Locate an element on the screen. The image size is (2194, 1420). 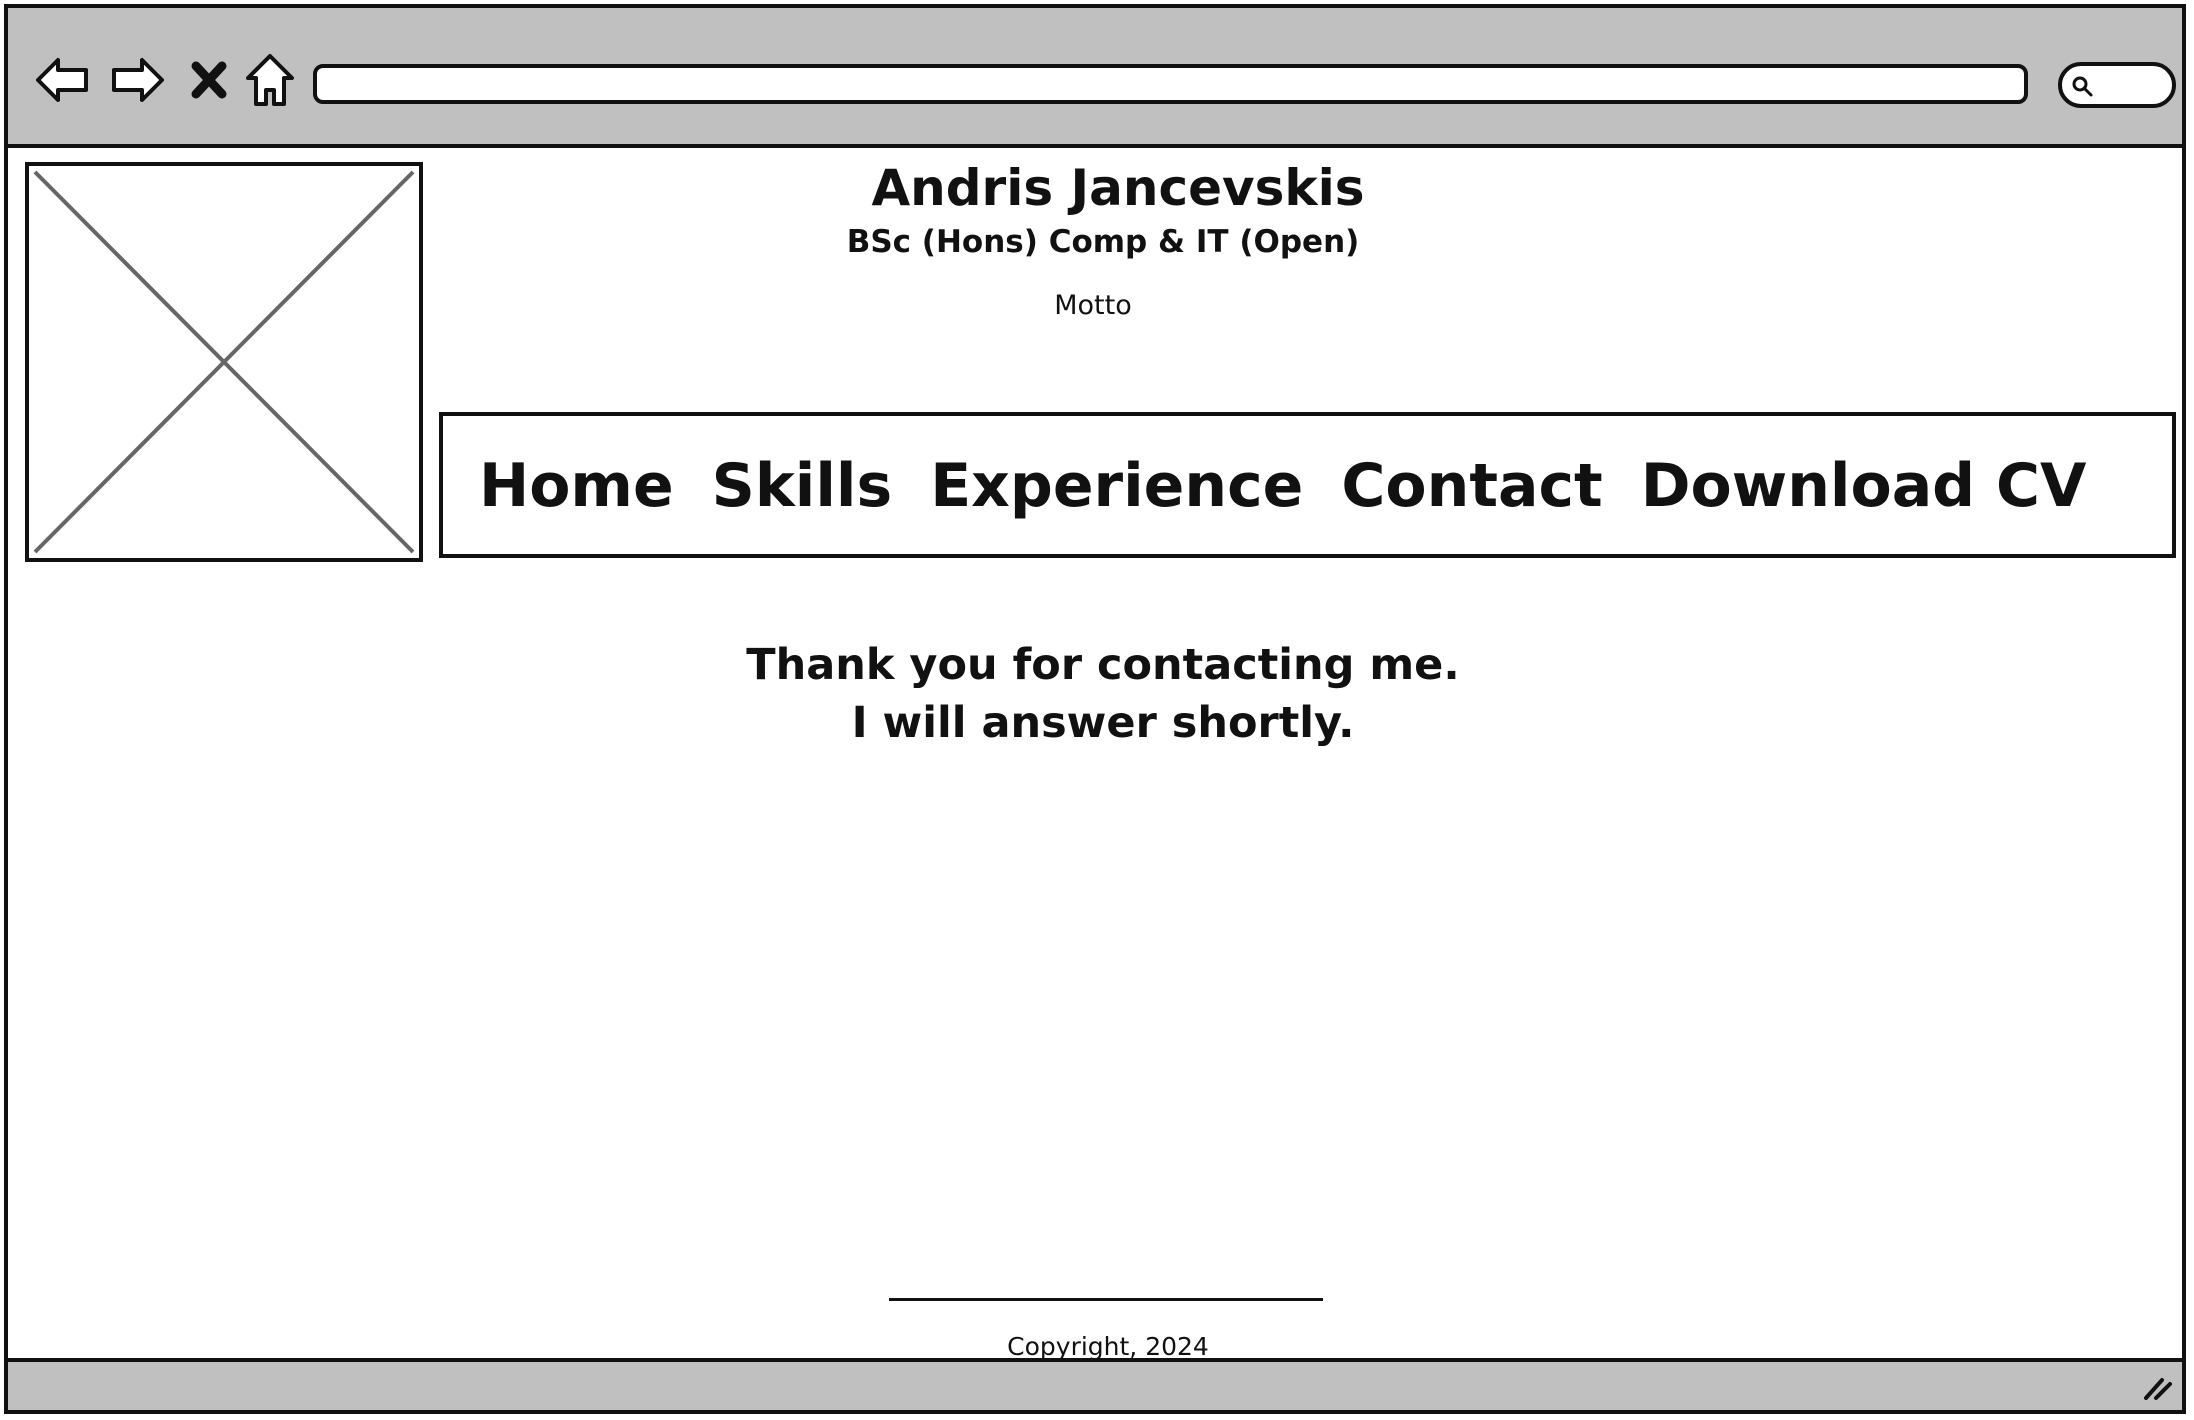
site-title: Andris Jancevskis is located at coordinates (1118, 188).